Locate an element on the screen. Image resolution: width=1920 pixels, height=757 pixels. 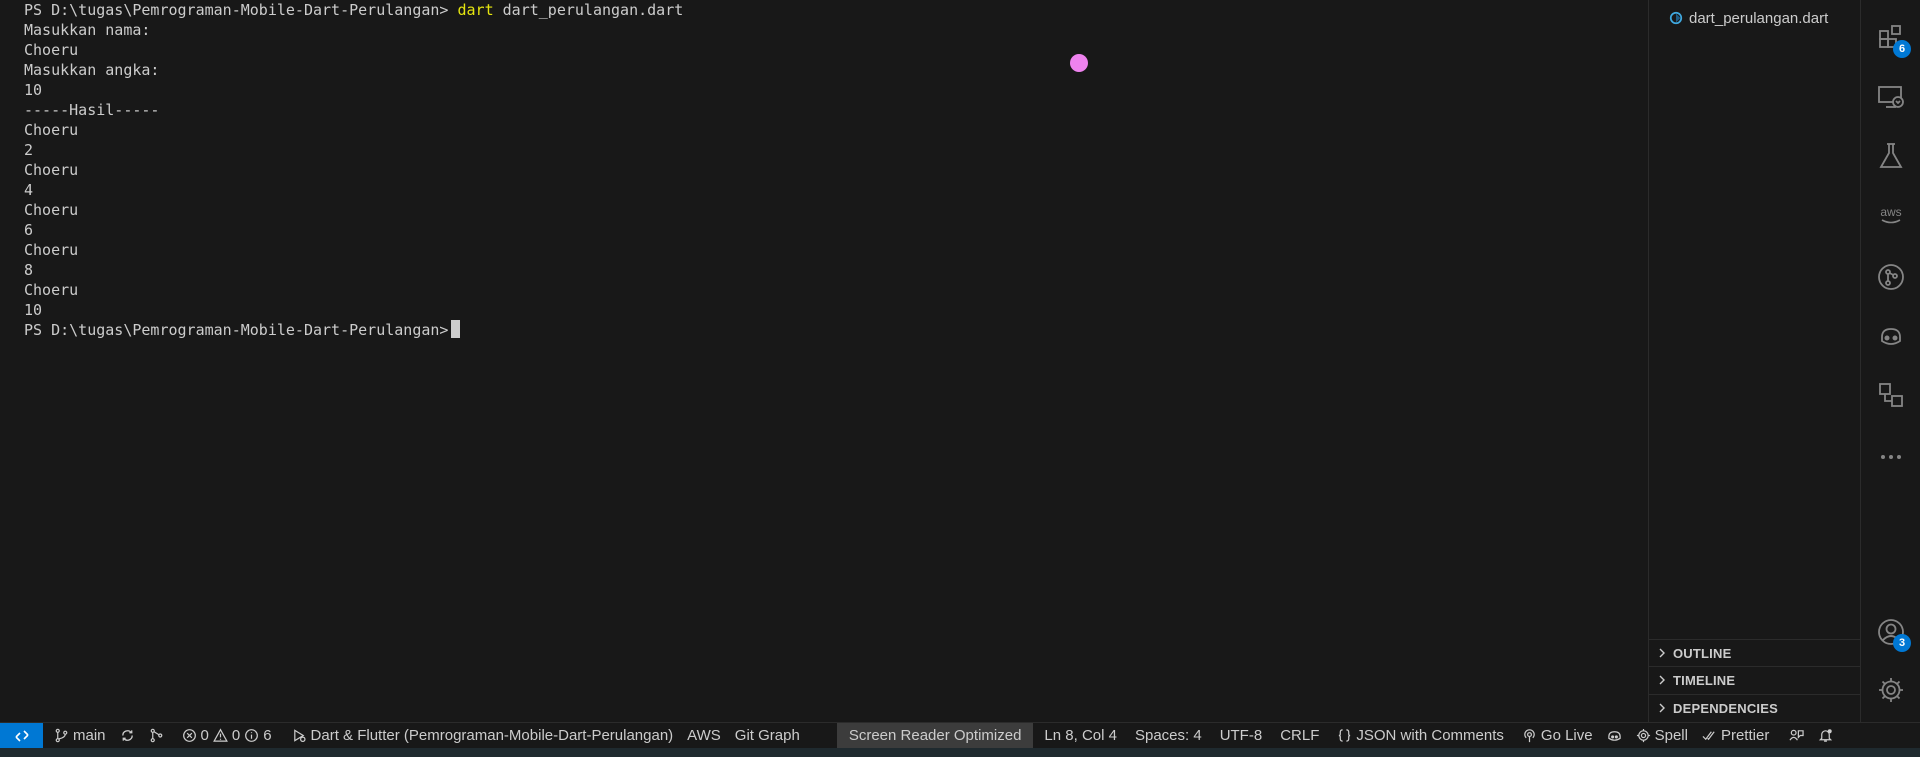
references-icon is located at coordinates (1891, 395).